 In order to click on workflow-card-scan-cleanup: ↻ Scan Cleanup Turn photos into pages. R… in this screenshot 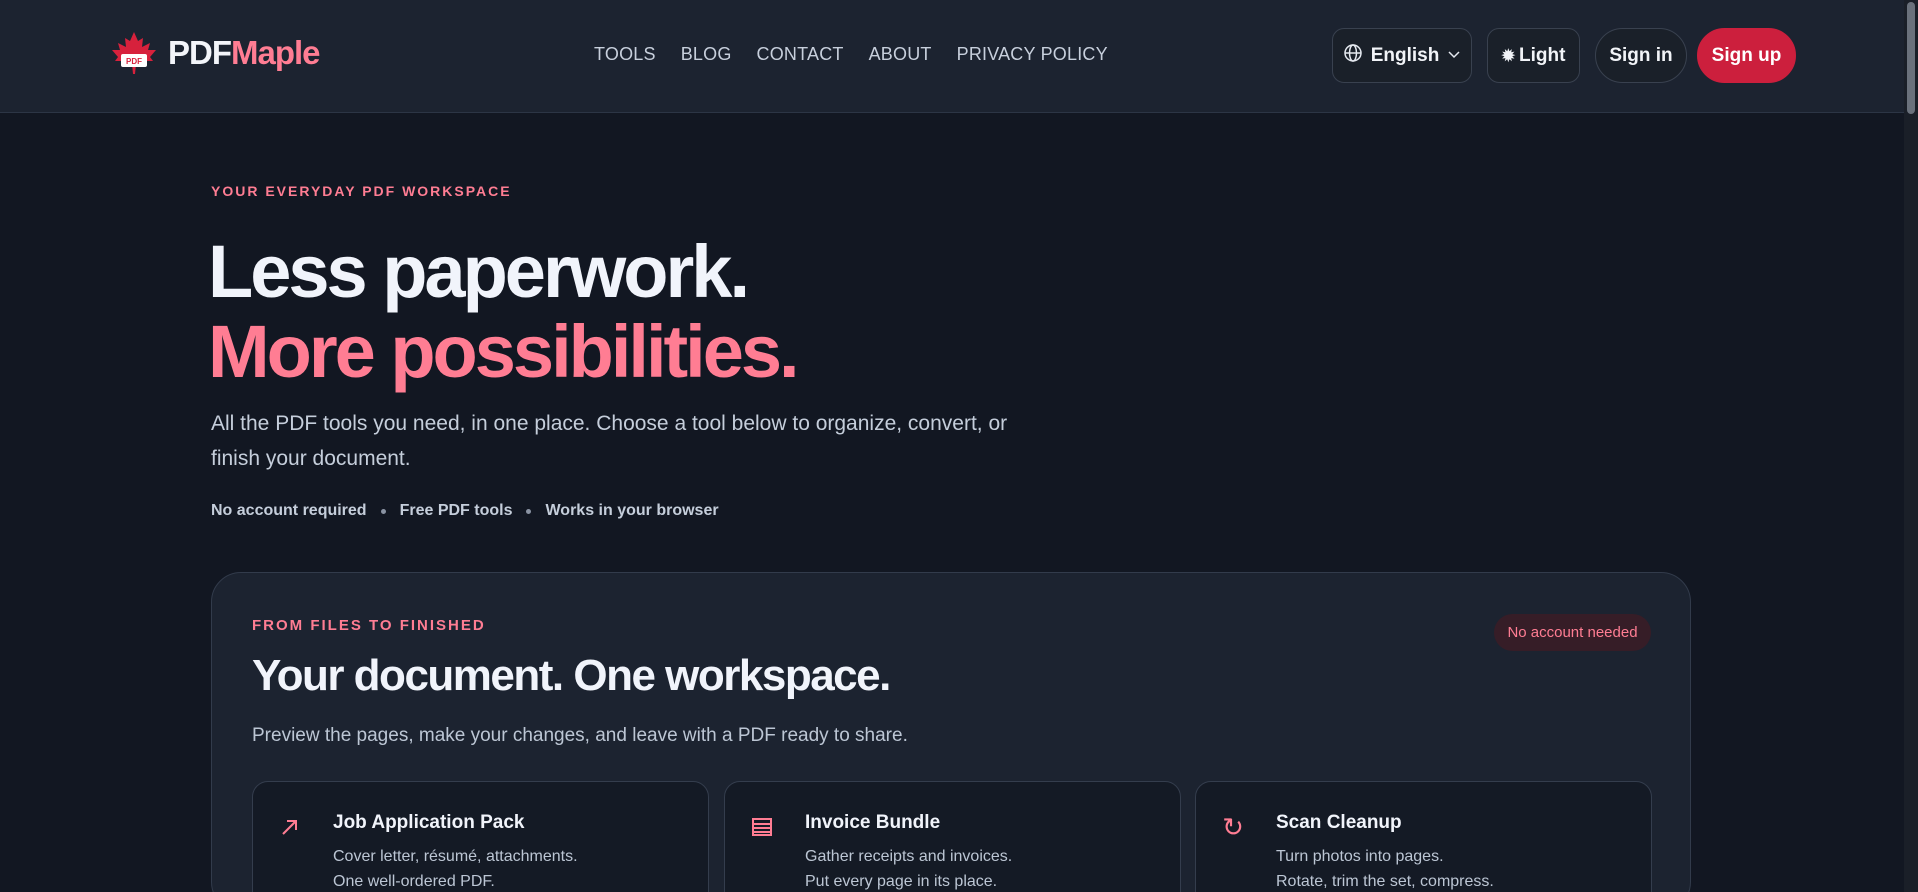, I will do `click(1423, 836)`.